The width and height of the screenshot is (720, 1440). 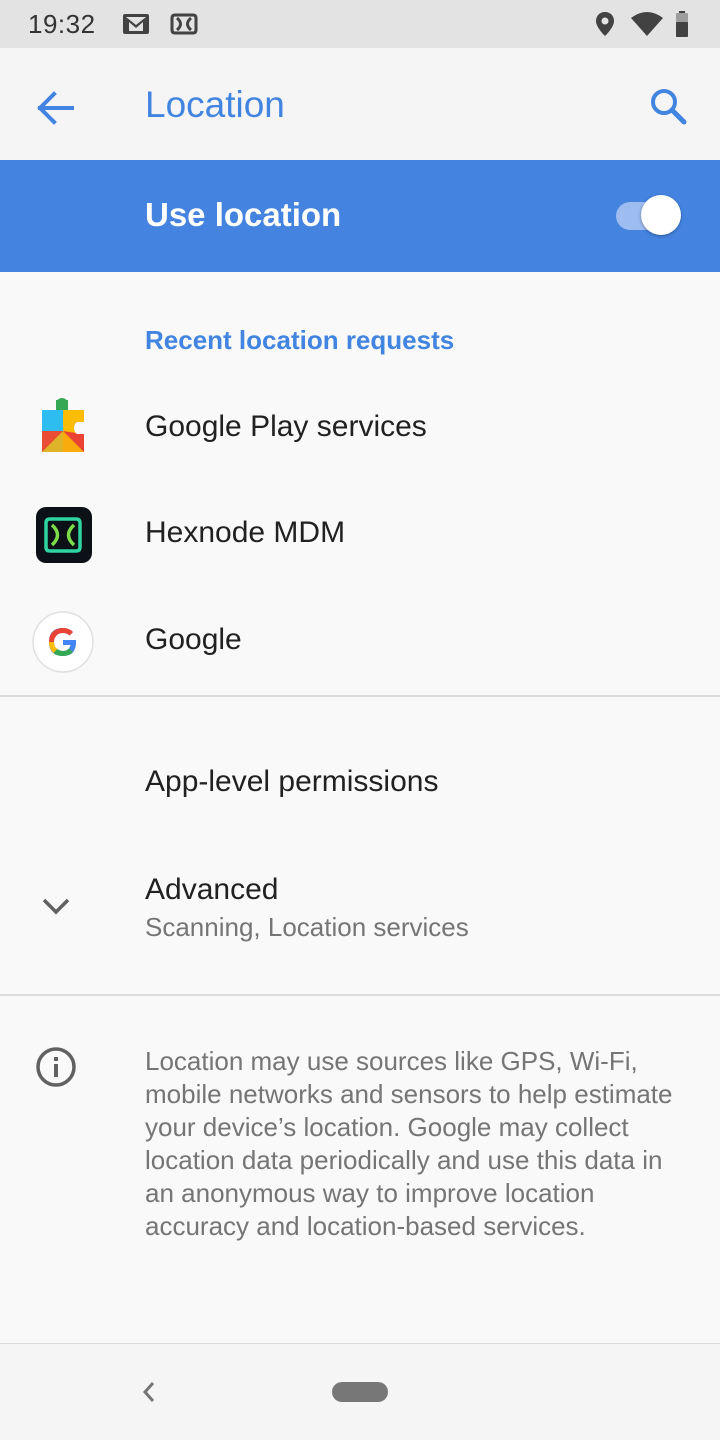 I want to click on chevron-down-icon, so click(x=56, y=906).